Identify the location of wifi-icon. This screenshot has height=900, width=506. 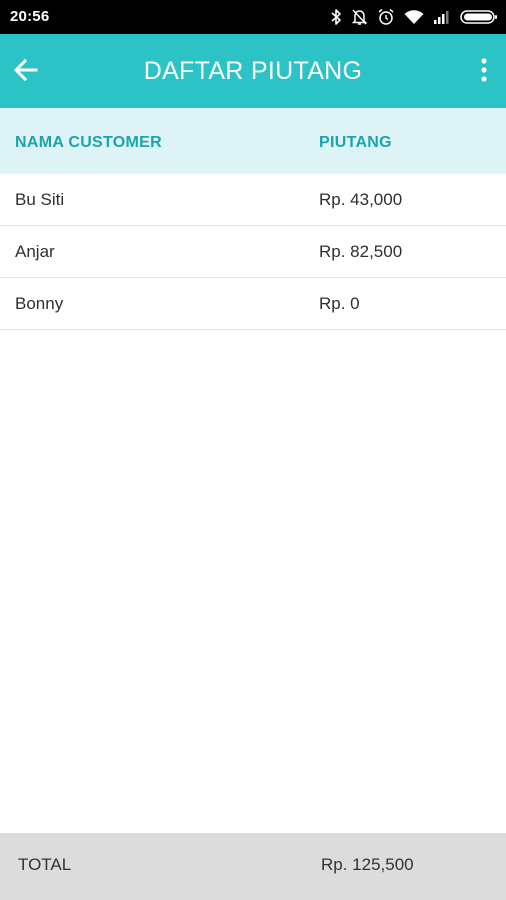
(414, 17).